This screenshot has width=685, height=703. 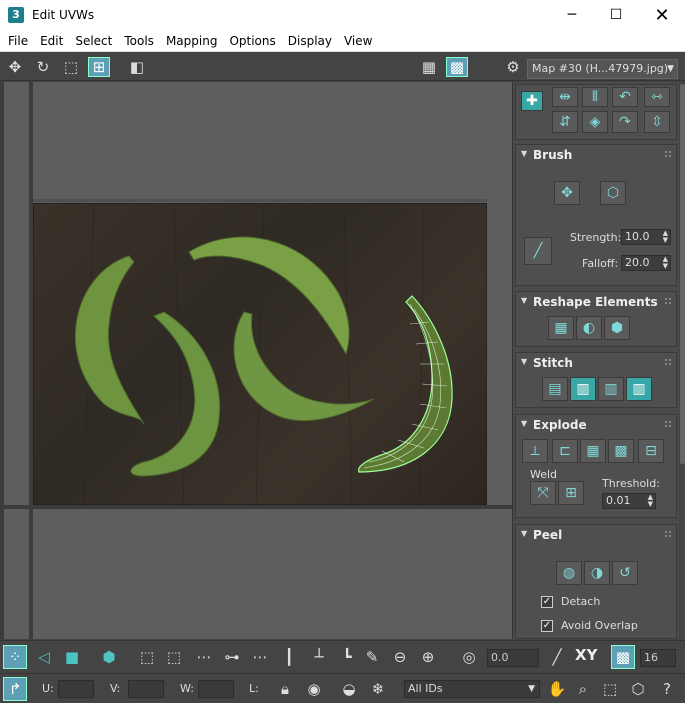 What do you see at coordinates (469, 657) in the screenshot?
I see `soft-selection-icon: ◎` at bounding box center [469, 657].